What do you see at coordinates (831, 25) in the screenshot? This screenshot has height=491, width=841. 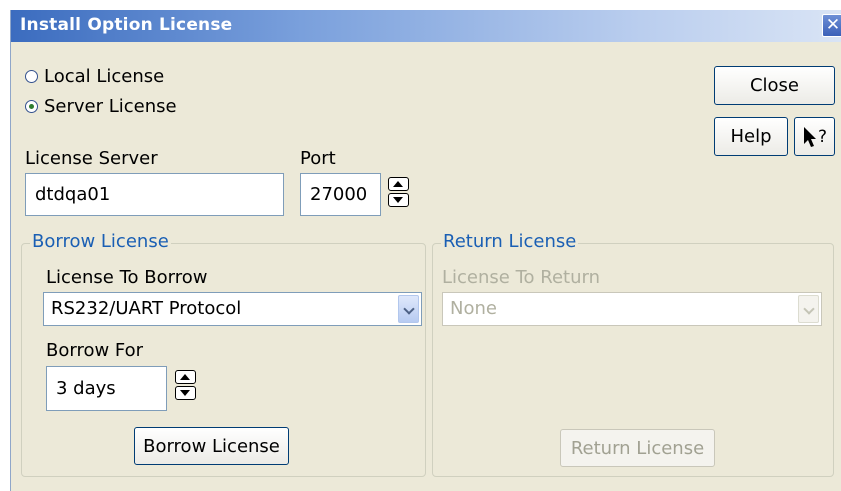 I see `close-icon: ✕` at bounding box center [831, 25].